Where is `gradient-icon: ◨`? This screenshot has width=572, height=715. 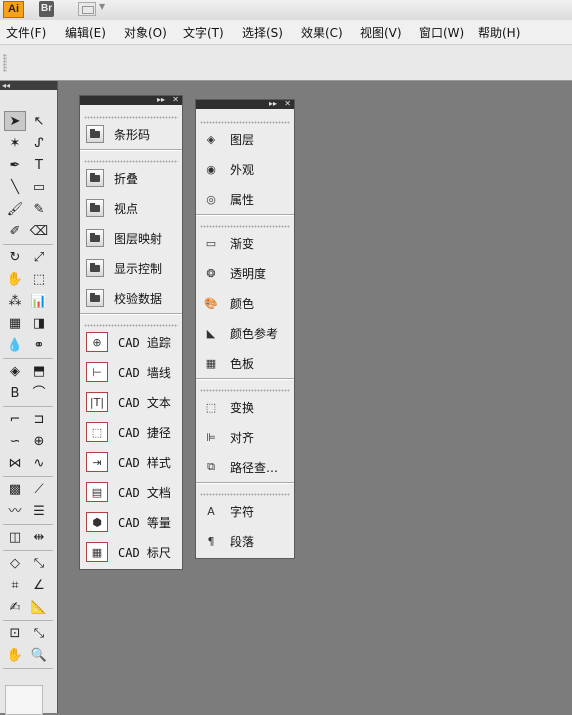
gradient-icon: ◨ is located at coordinates (39, 323).